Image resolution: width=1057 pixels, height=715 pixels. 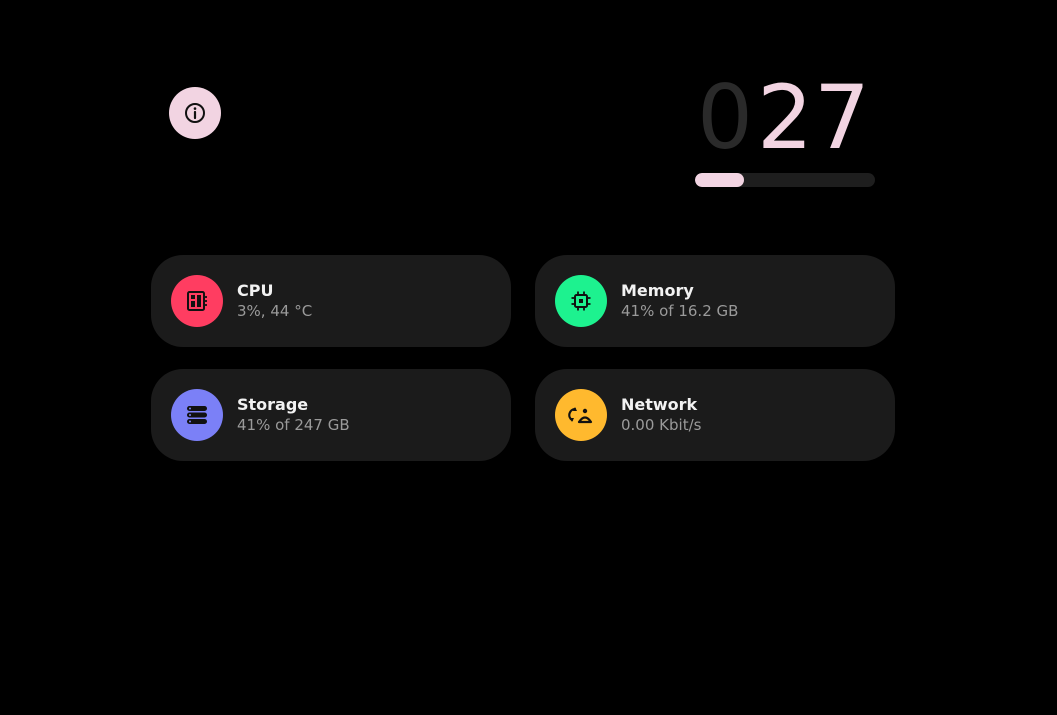 I want to click on info-icon, so click(x=195, y=113).